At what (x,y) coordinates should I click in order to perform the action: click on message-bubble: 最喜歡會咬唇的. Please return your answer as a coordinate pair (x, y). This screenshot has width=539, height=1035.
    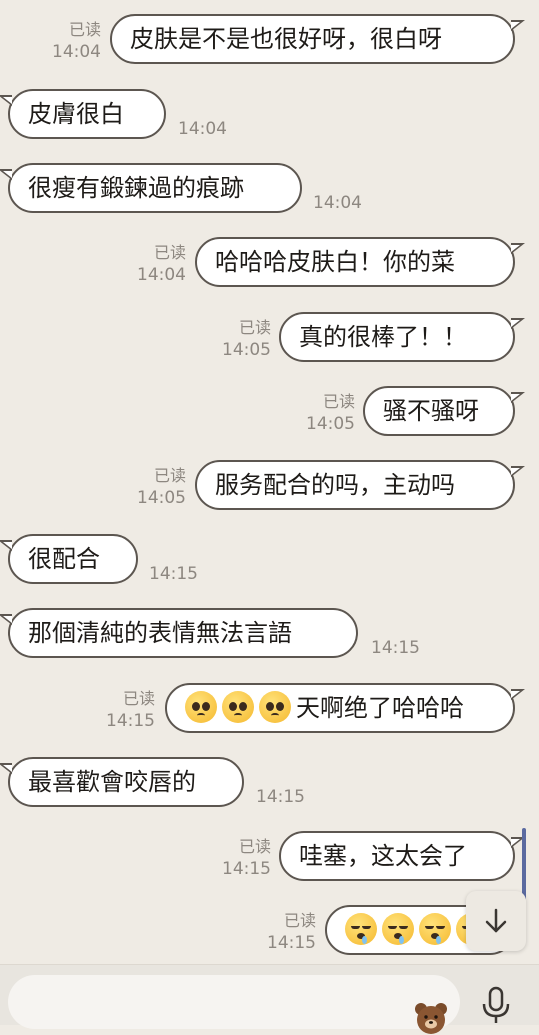
    Looking at the image, I should click on (122, 782).